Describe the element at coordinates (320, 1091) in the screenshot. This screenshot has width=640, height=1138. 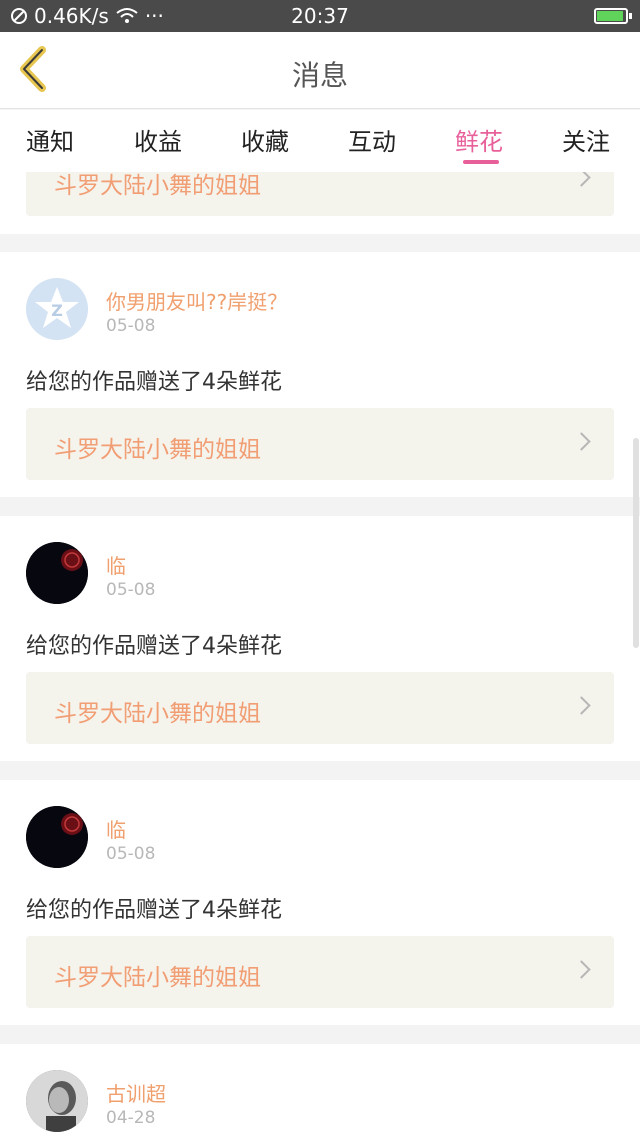
I see `list-item: 古训超 04-28` at that location.